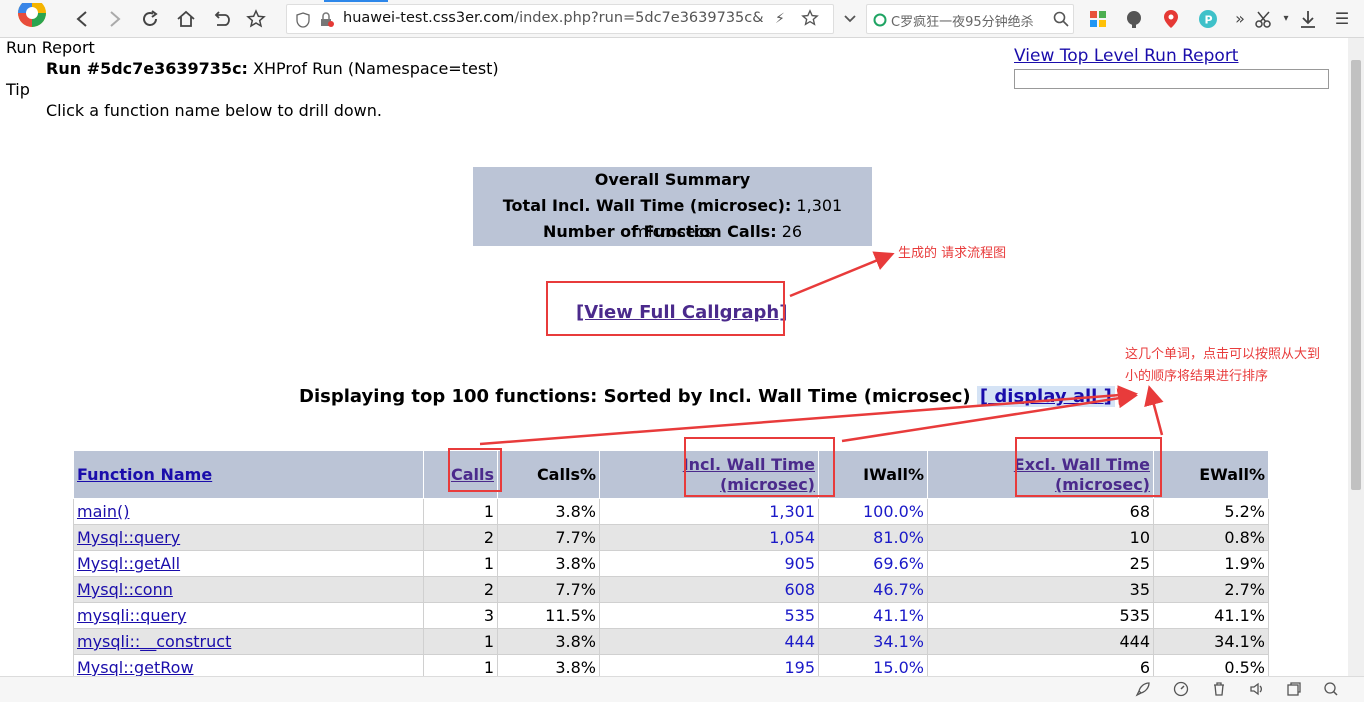 This screenshot has height=702, width=1364. I want to click on lightning-icon: ⚡, so click(780, 19).